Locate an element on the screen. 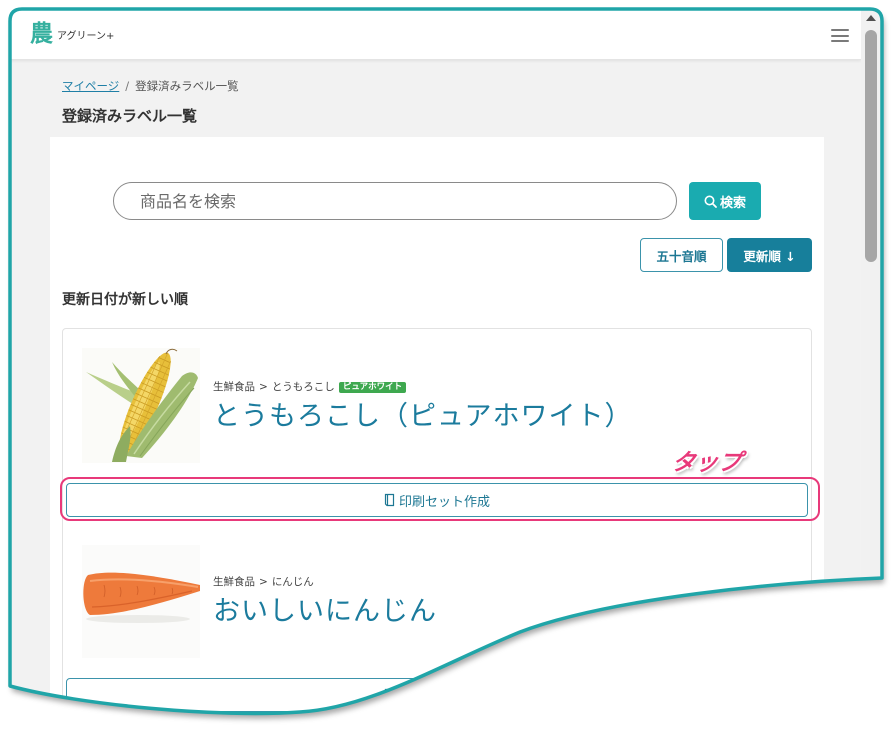 The image size is (893, 735). scroll-up-icon is located at coordinates (871, 18).